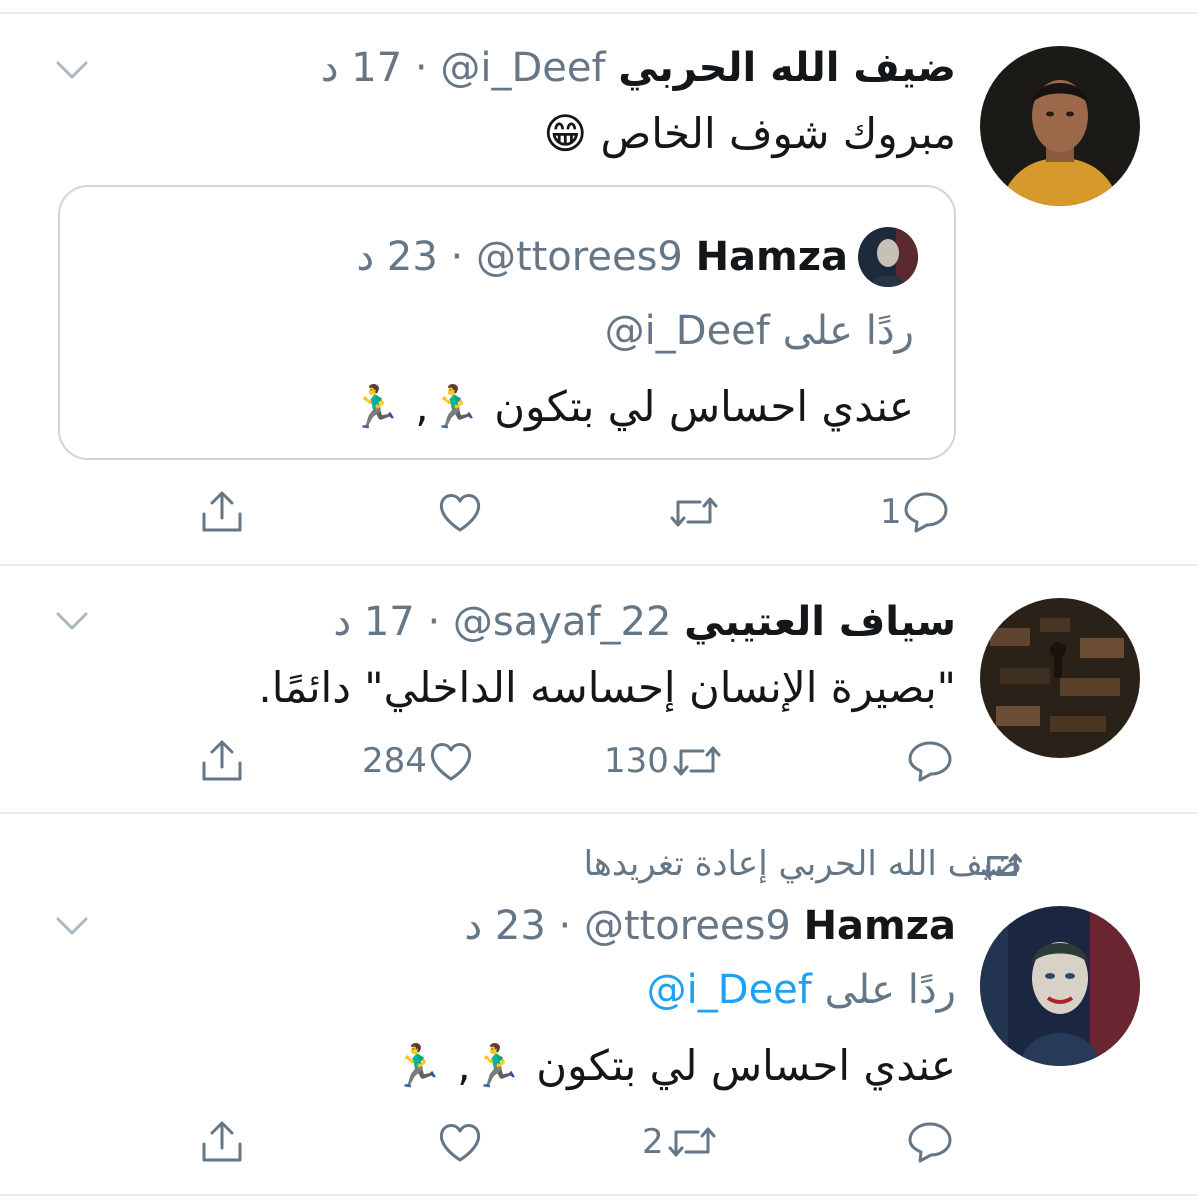 The width and height of the screenshot is (1198, 1200). I want to click on tweet-header: 23 د · @ttorees9 Hamza, so click(710, 926).